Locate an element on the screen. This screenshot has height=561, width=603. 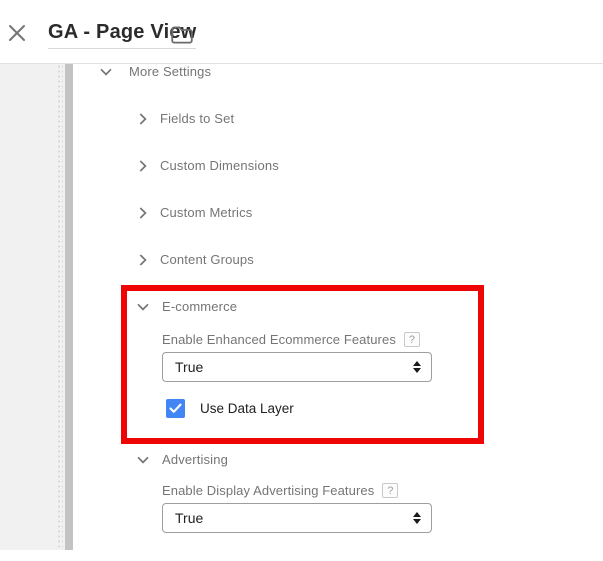
panel-texture is located at coordinates (60, 307).